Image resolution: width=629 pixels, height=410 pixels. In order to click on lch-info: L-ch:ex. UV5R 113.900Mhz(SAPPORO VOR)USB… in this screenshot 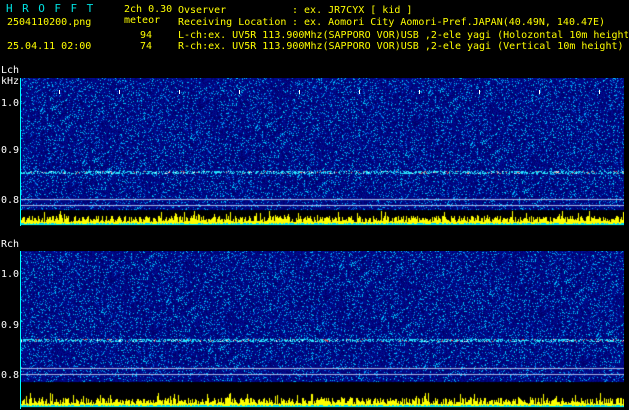, I will do `click(403, 35)`.